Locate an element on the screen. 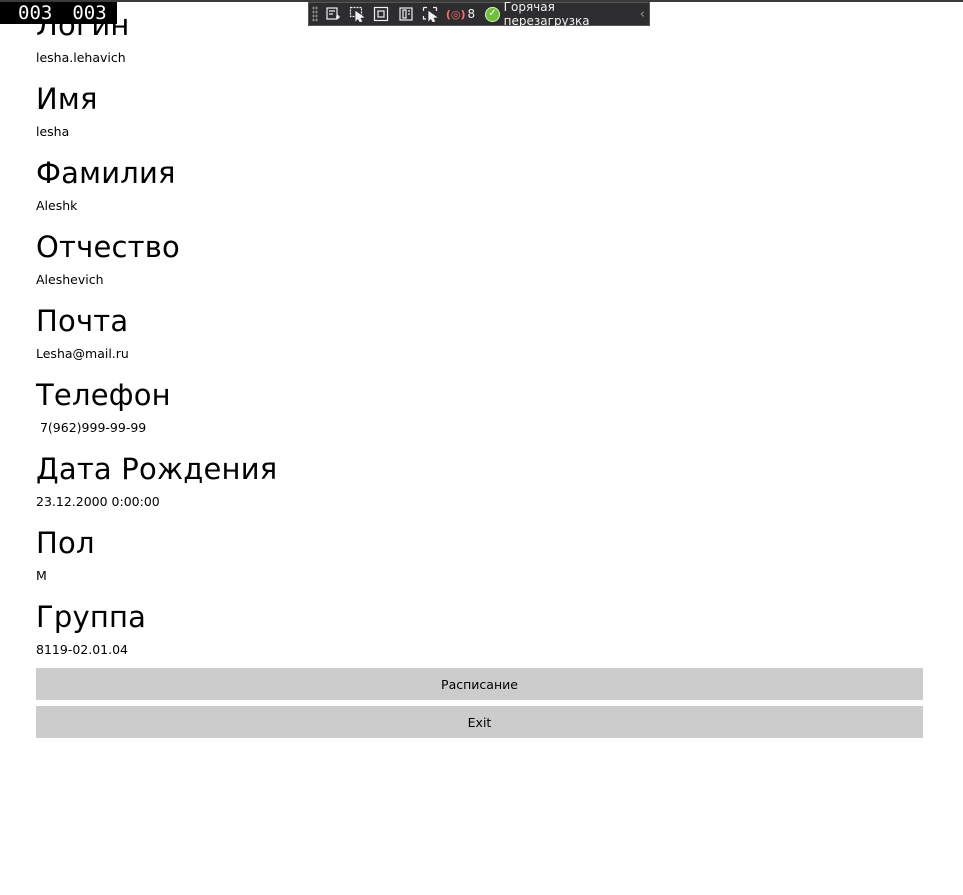 This screenshot has height=895, width=963. exit-button: Exit is located at coordinates (479, 722).